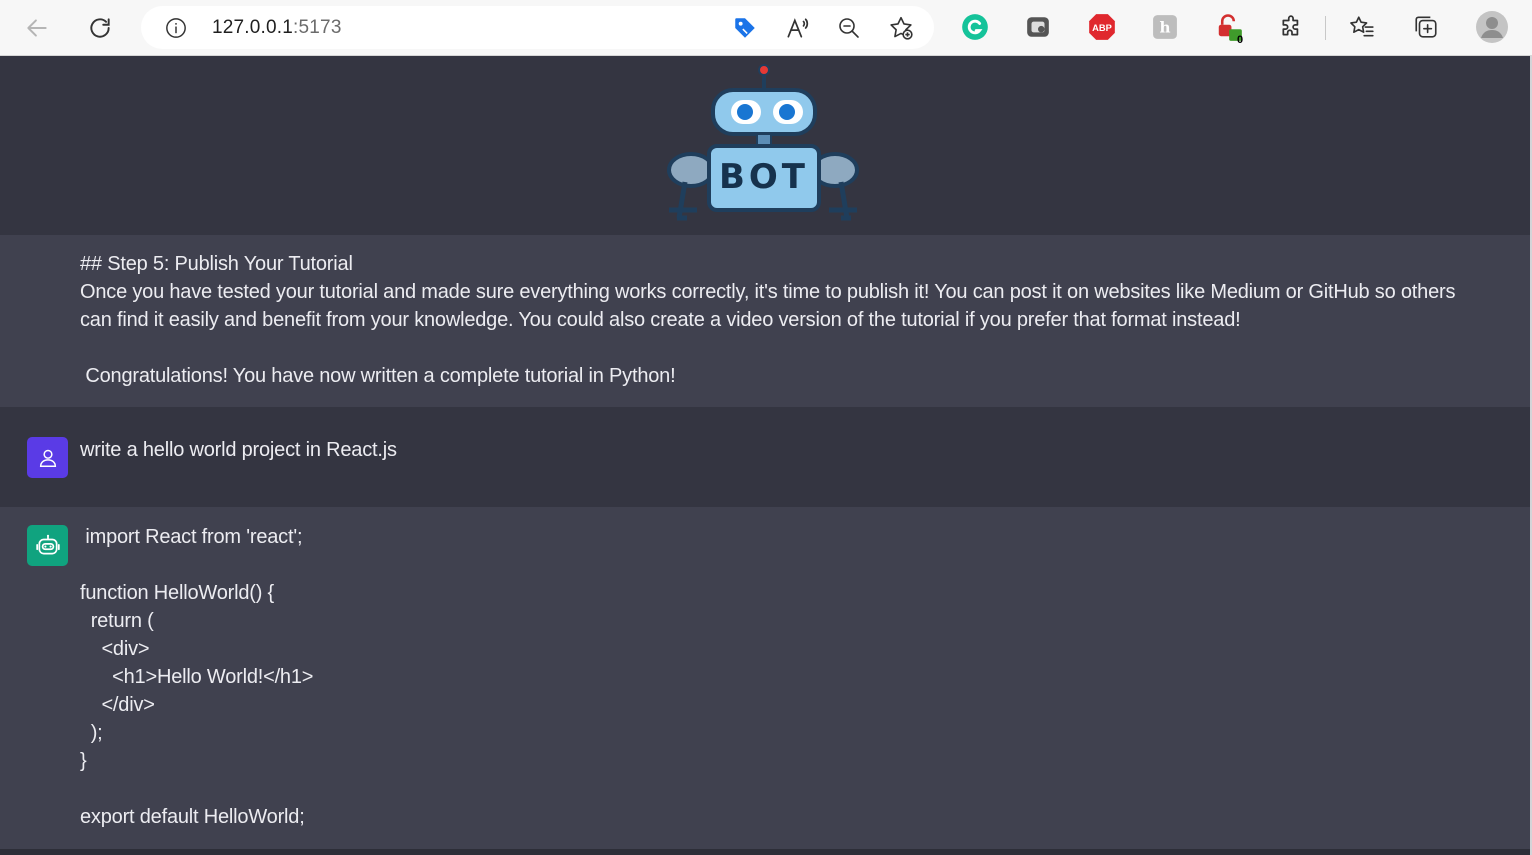  I want to click on profile-avatar-icon, so click(1492, 27).